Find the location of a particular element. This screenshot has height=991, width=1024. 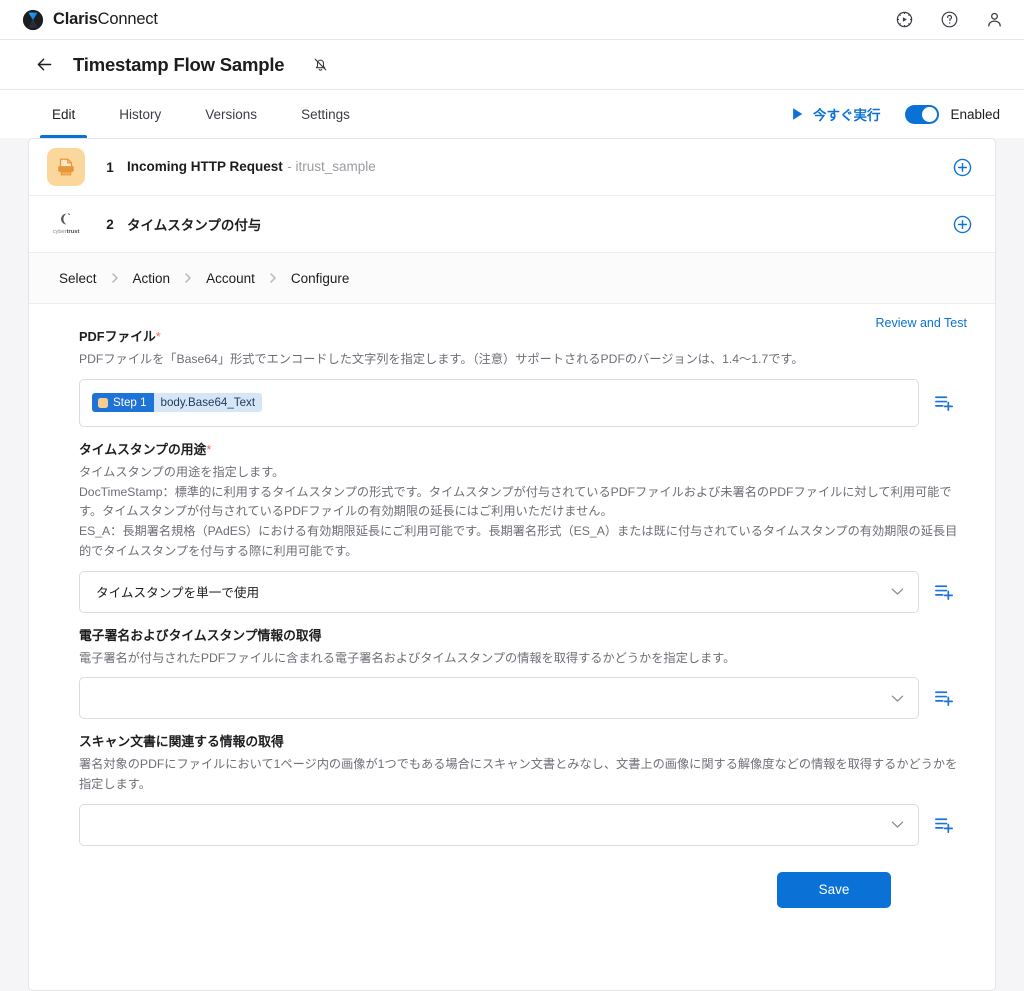

tab-versions: Versions is located at coordinates (231, 114).